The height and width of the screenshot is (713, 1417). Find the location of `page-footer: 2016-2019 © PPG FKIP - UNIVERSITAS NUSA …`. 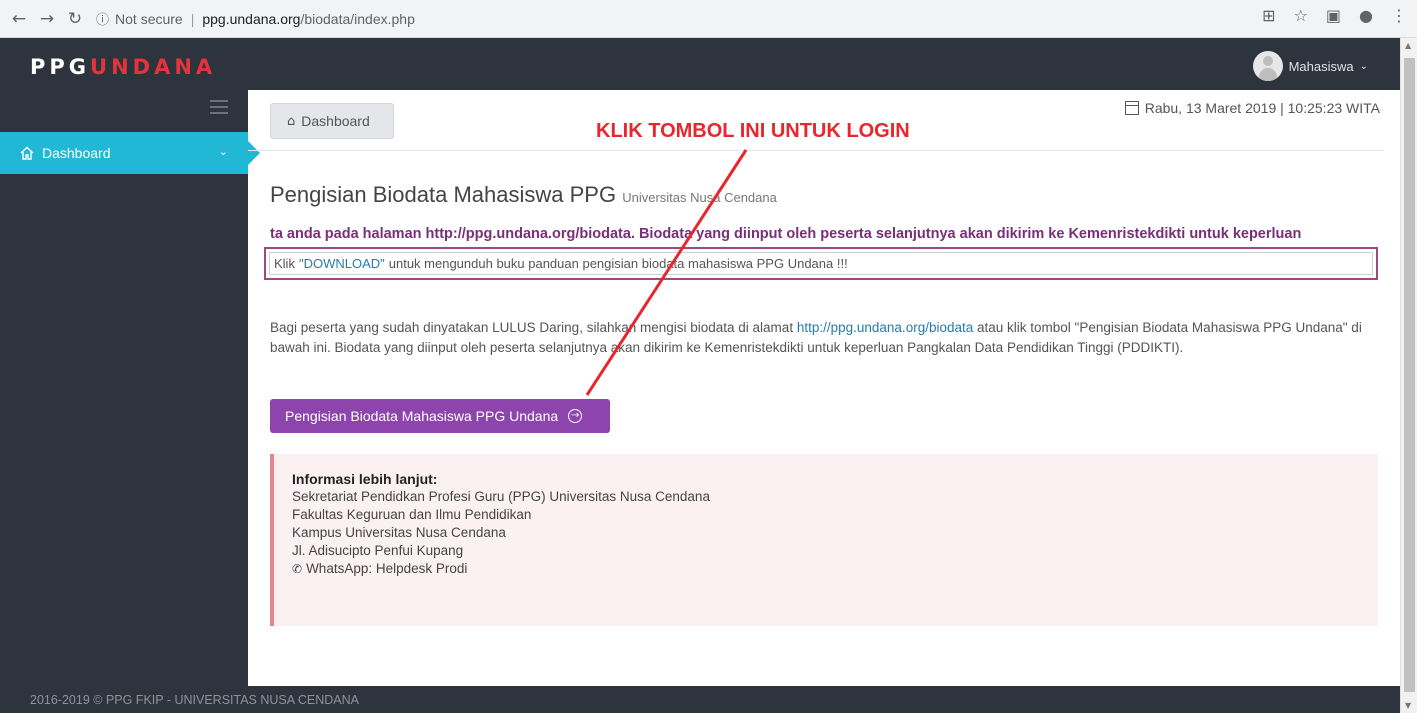

page-footer: 2016-2019 © PPG FKIP - UNIVERSITAS NUSA … is located at coordinates (700, 699).